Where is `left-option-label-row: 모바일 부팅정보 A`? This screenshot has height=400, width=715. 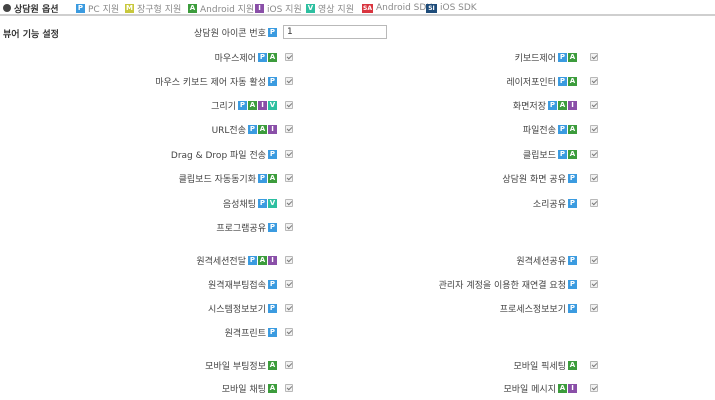 left-option-label-row: 모바일 부팅정보 A is located at coordinates (241, 365).